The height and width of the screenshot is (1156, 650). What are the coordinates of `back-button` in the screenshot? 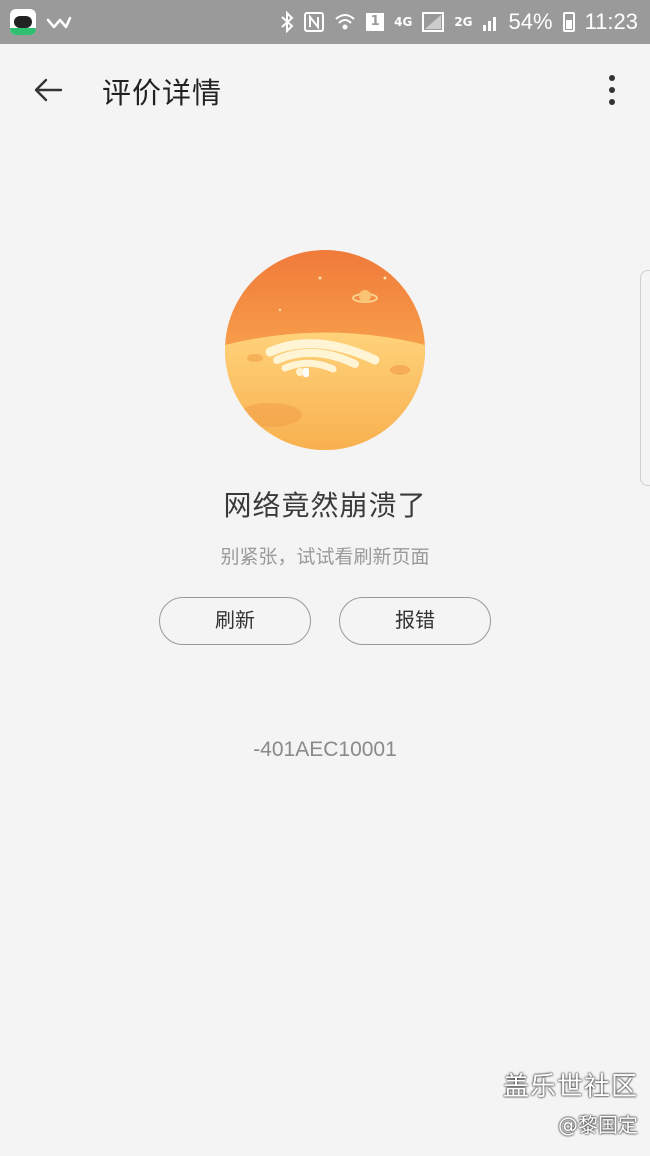 It's located at (48, 90).